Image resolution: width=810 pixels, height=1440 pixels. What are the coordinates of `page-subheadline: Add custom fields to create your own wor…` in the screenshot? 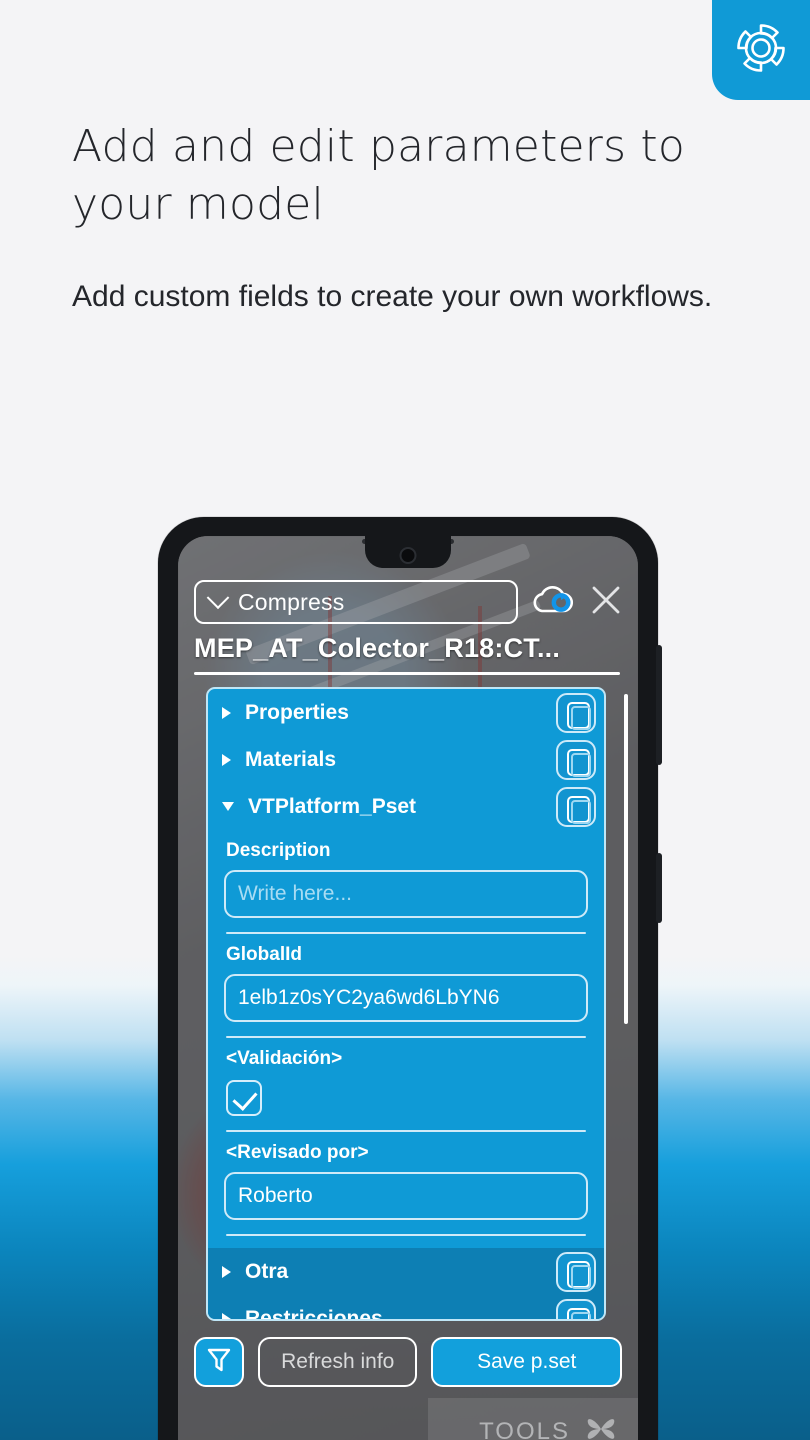 It's located at (392, 296).